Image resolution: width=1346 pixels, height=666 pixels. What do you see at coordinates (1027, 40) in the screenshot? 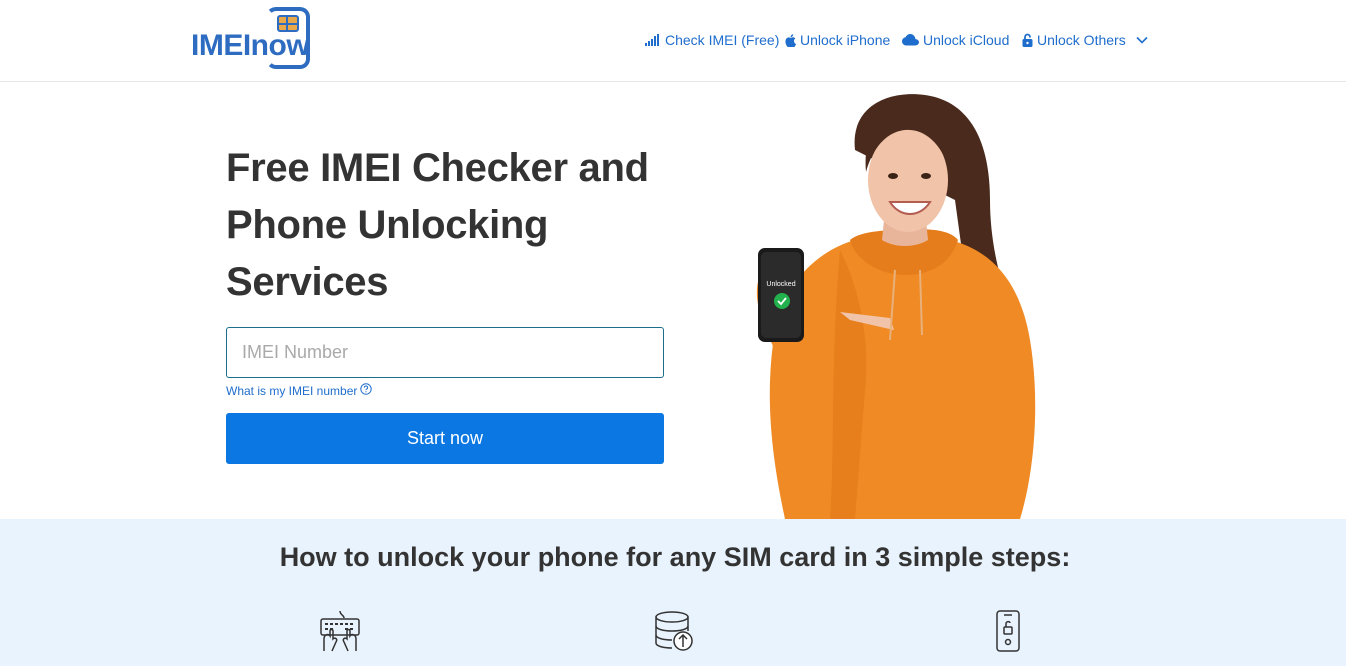
I see `unlock-icon` at bounding box center [1027, 40].